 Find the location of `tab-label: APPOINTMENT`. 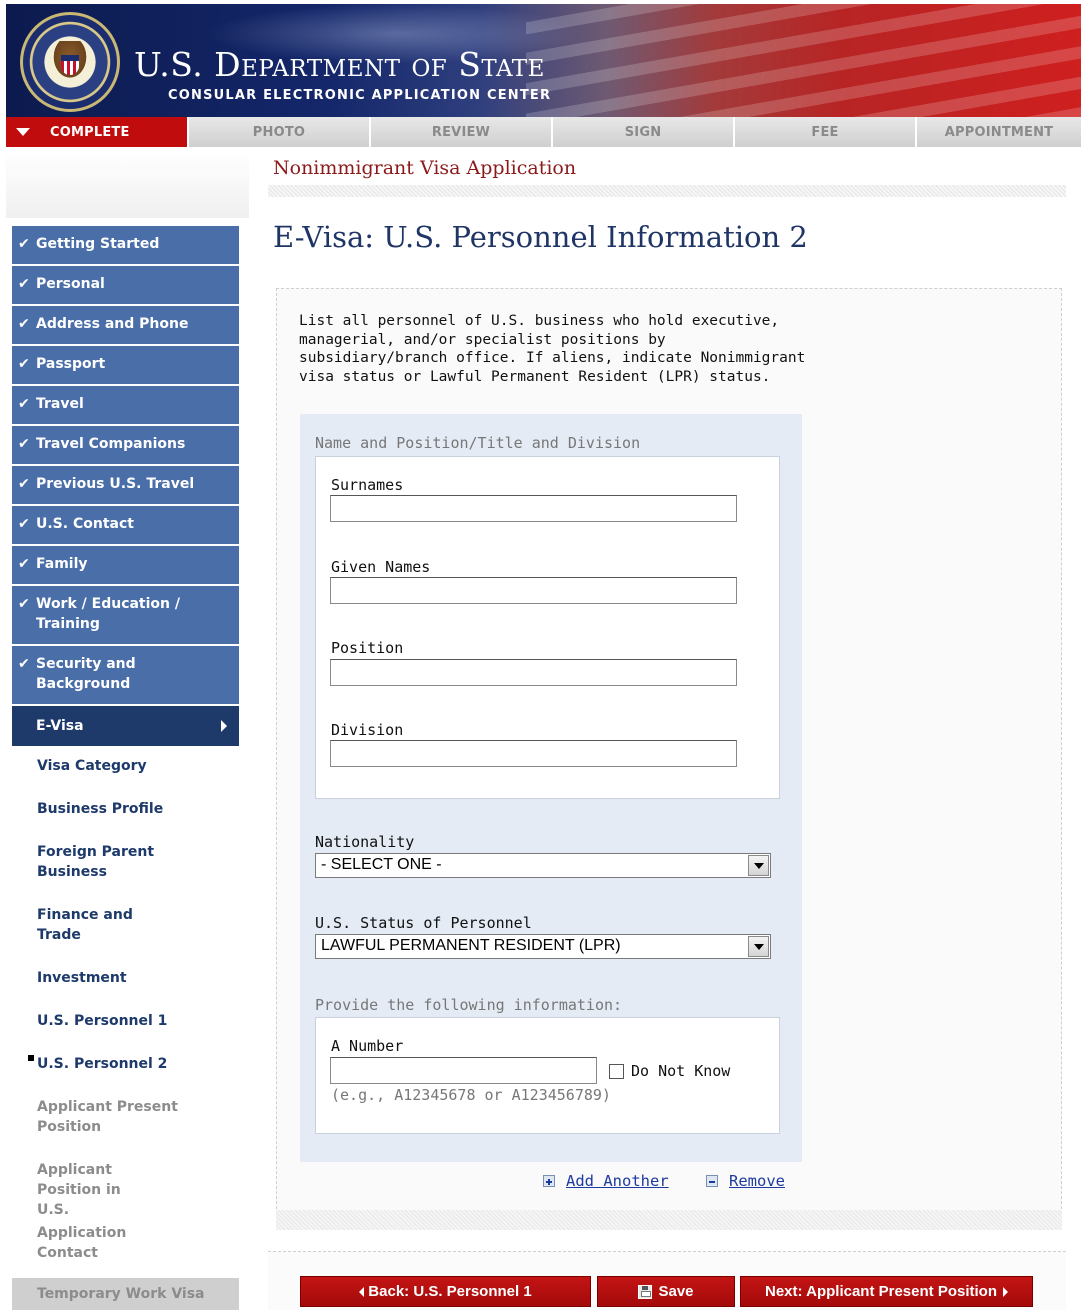

tab-label: APPOINTMENT is located at coordinates (999, 132).